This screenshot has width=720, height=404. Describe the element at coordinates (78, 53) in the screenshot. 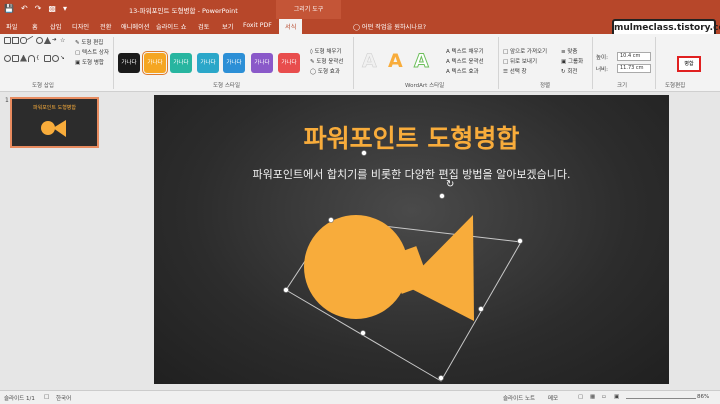

I see `text-box-icon: ▢` at that location.